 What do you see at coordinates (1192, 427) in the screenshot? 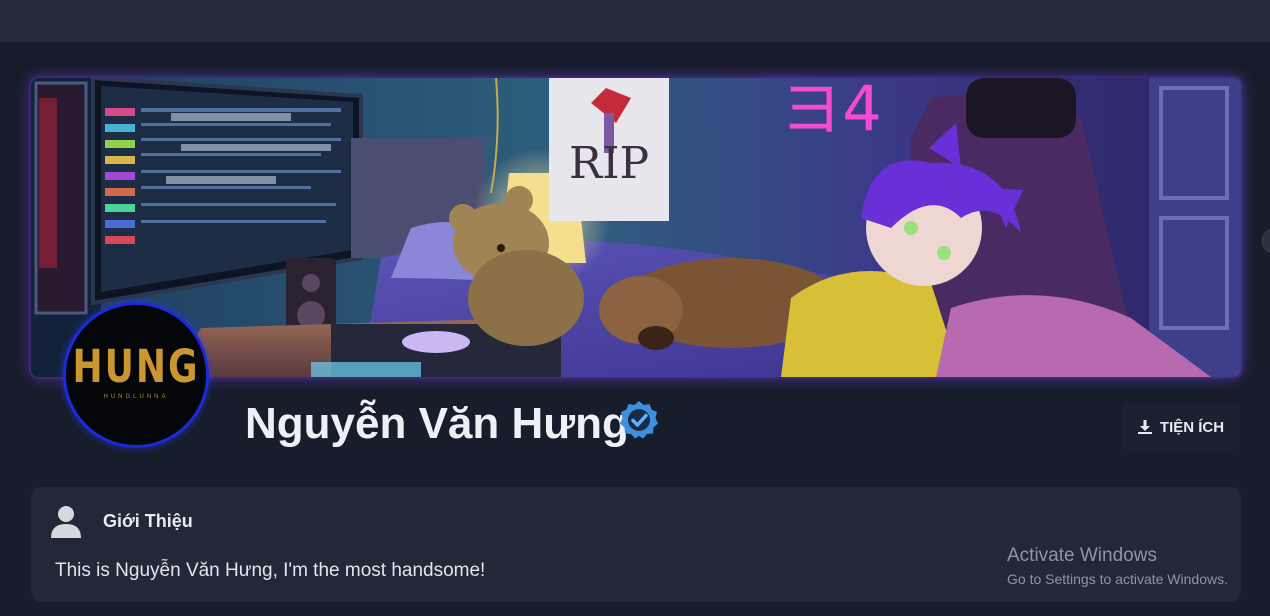
I see `tools-button-label: TIỆN ÍCH` at bounding box center [1192, 427].